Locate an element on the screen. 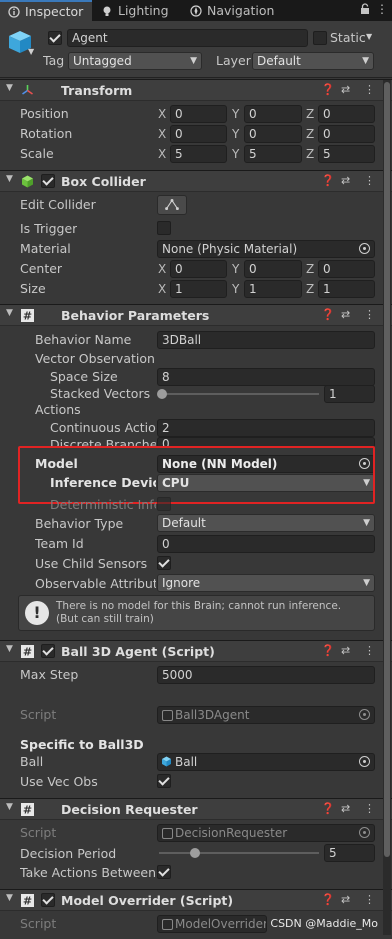 The height and width of the screenshot is (939, 392). icon-dropdown-arrow-icon: ▼ is located at coordinates (31, 51).